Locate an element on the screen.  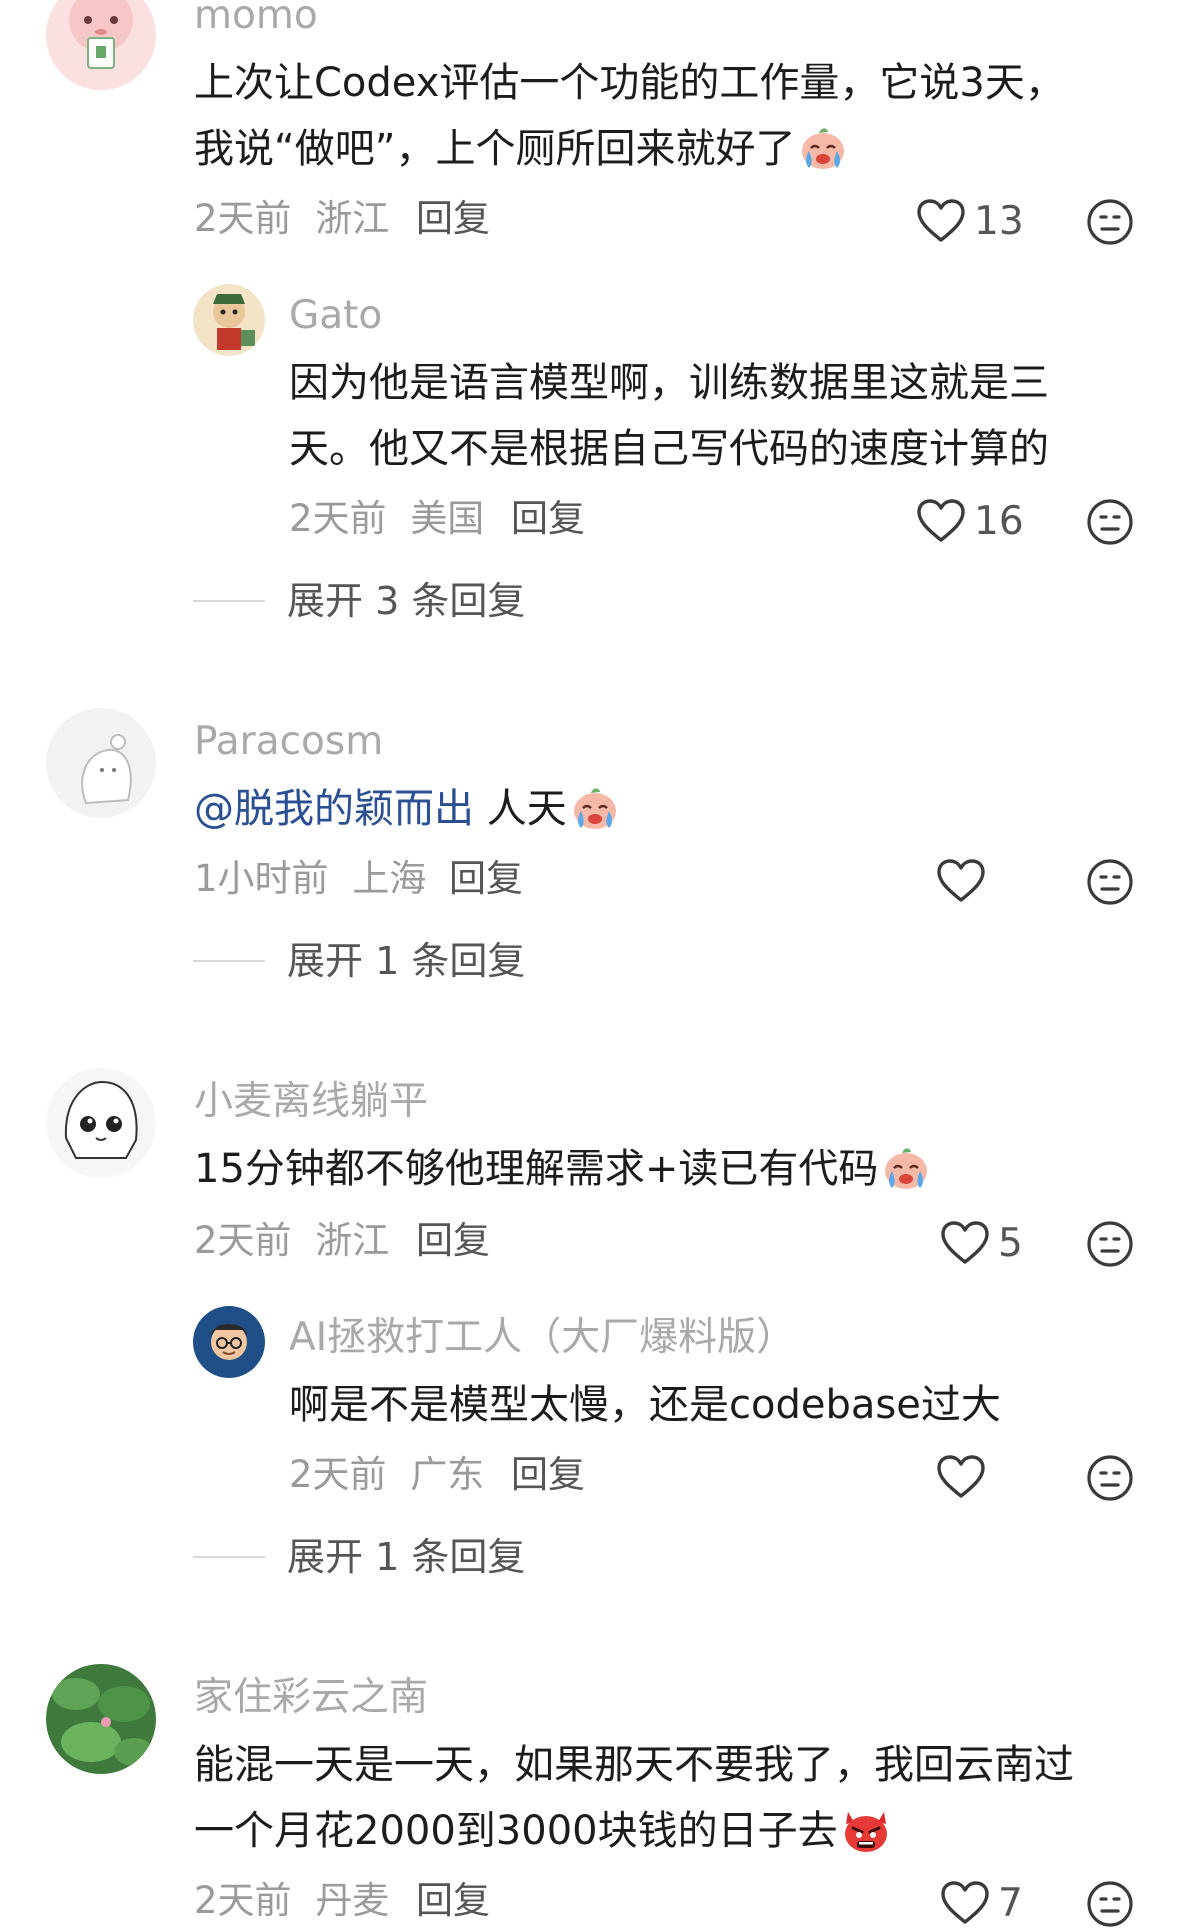
comment-text: @脱我的颖而出 人天 is located at coordinates (407, 809).